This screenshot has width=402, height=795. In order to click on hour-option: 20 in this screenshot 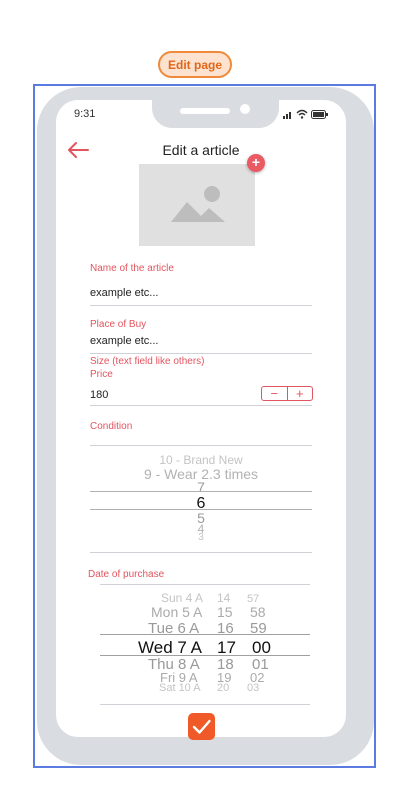, I will do `click(223, 688)`.